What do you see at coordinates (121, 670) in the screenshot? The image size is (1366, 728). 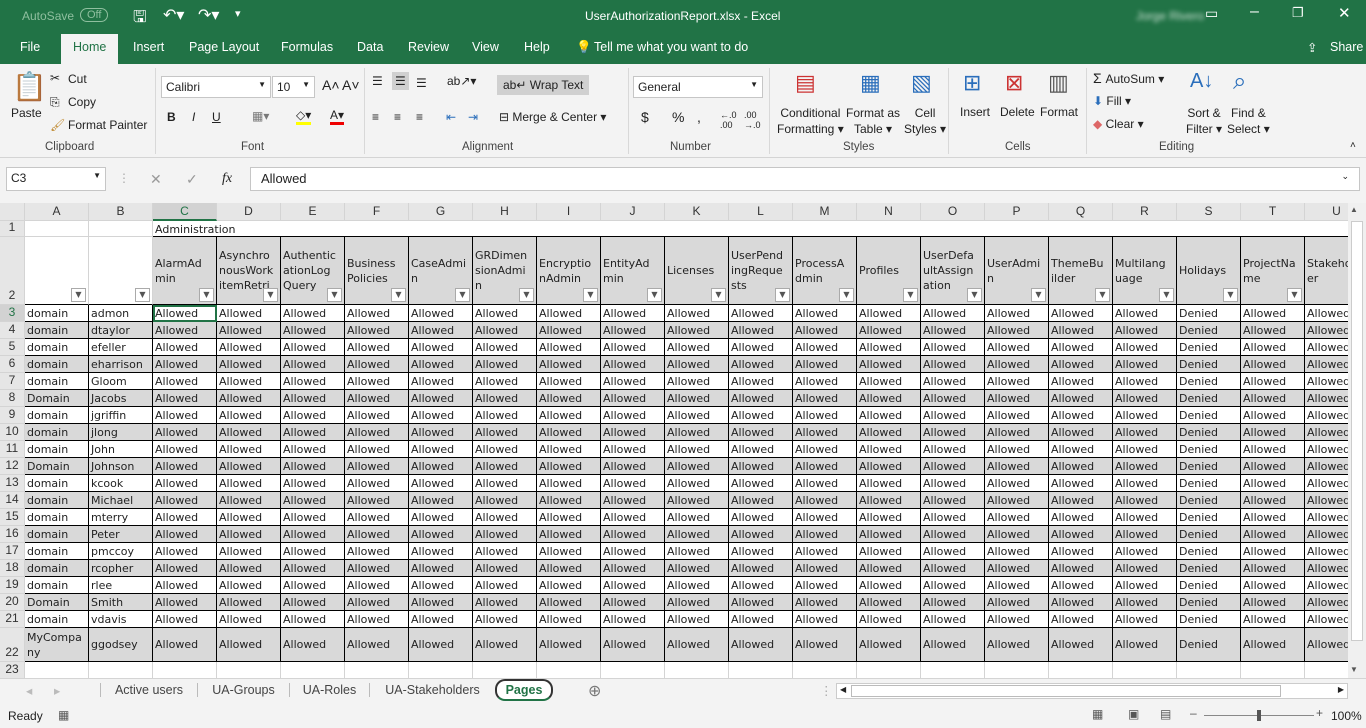 I see `cell-B23` at bounding box center [121, 670].